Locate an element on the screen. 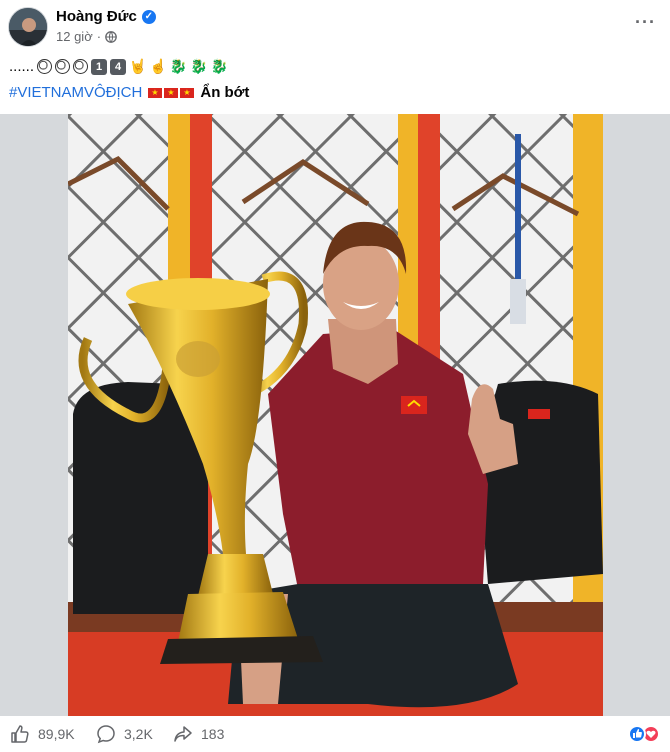  share-icon is located at coordinates (183, 734).